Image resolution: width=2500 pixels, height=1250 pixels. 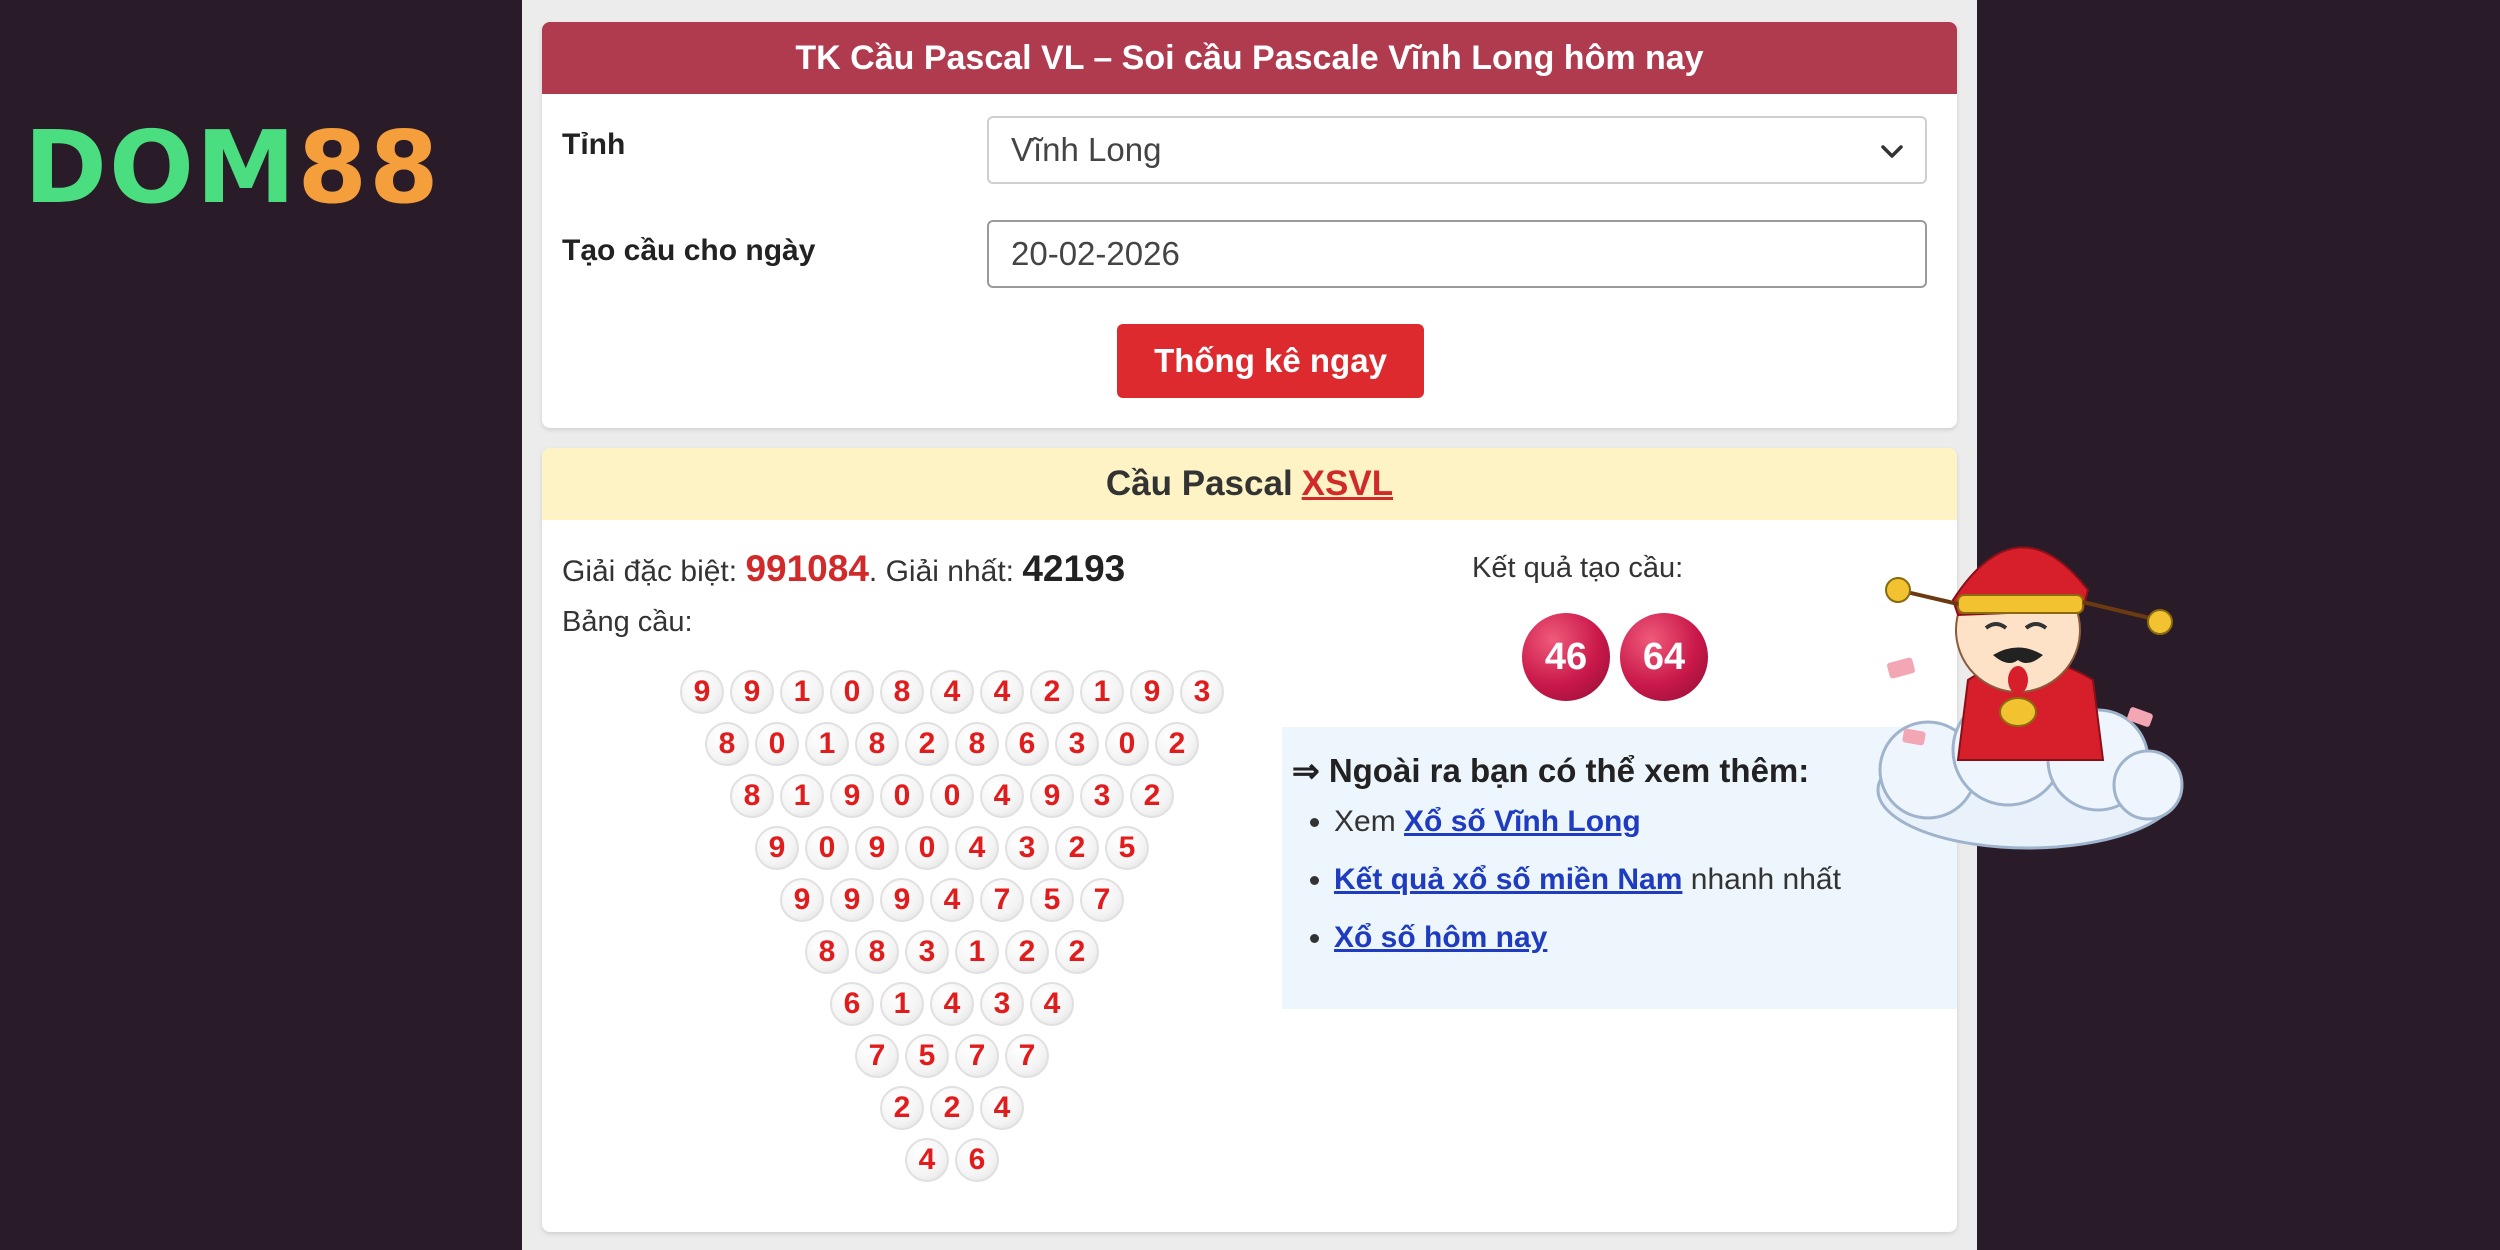 What do you see at coordinates (1892, 151) in the screenshot?
I see `chevron-down-icon` at bounding box center [1892, 151].